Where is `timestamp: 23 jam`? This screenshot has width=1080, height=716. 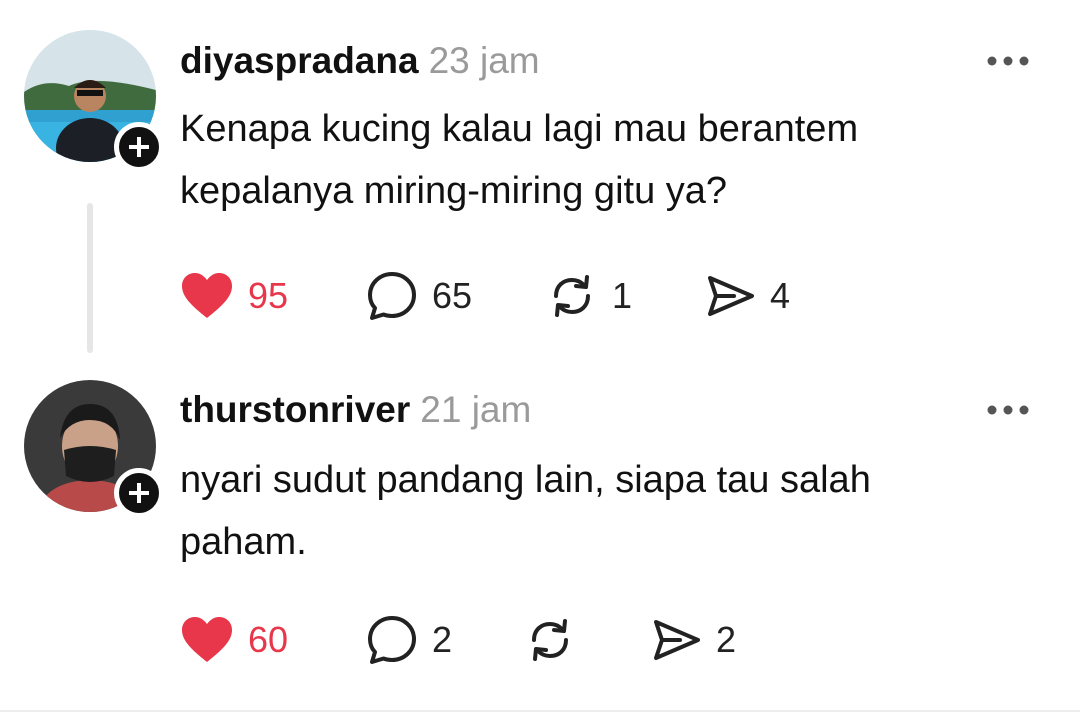 timestamp: 23 jam is located at coordinates (484, 60).